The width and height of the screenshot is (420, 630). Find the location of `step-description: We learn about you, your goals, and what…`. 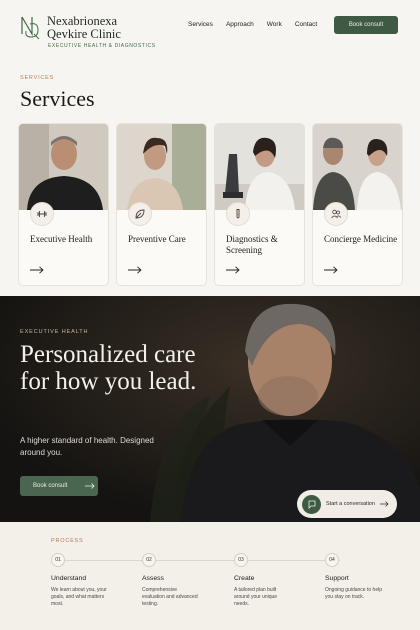

step-description: We learn about you, your goals, and what… is located at coordinates (79, 597).